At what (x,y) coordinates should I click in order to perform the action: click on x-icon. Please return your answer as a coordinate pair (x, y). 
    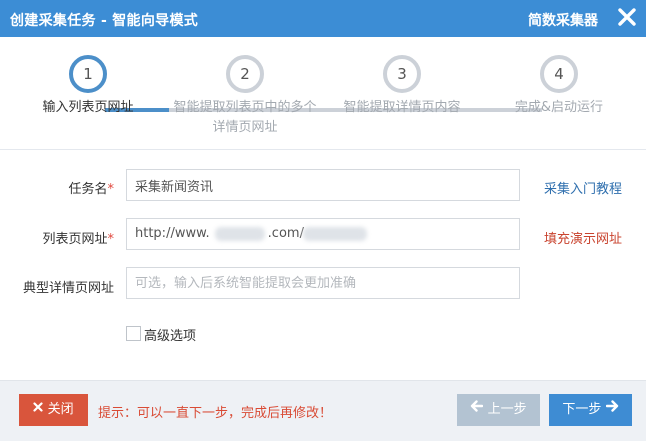
    Looking at the image, I should click on (38, 409).